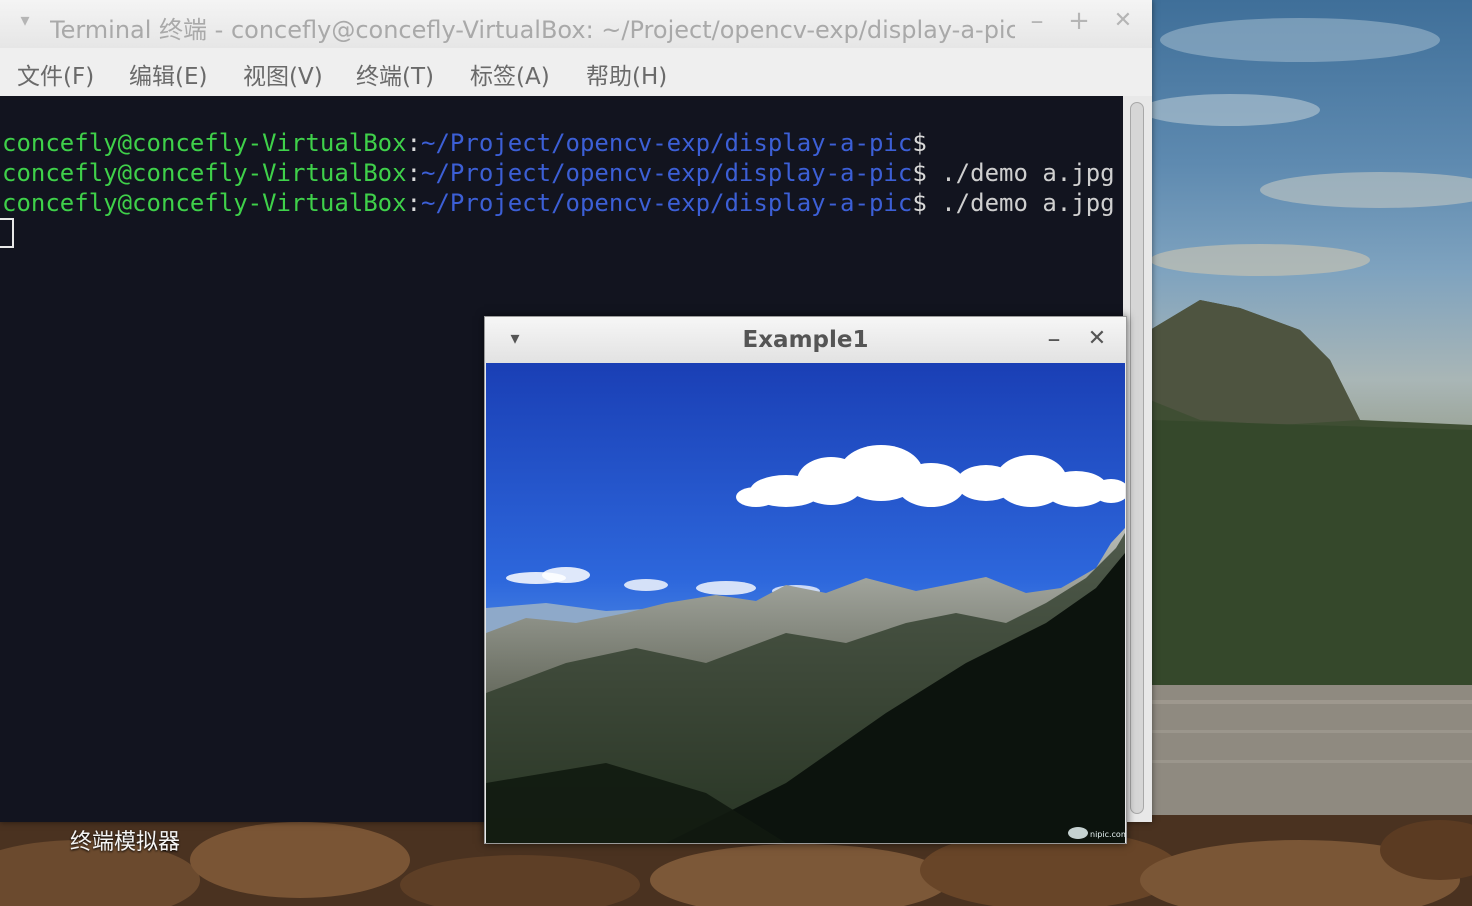 This screenshot has width=1472, height=906. Describe the element at coordinates (168, 74) in the screenshot. I see `menu-edit: 编辑(E)` at that location.